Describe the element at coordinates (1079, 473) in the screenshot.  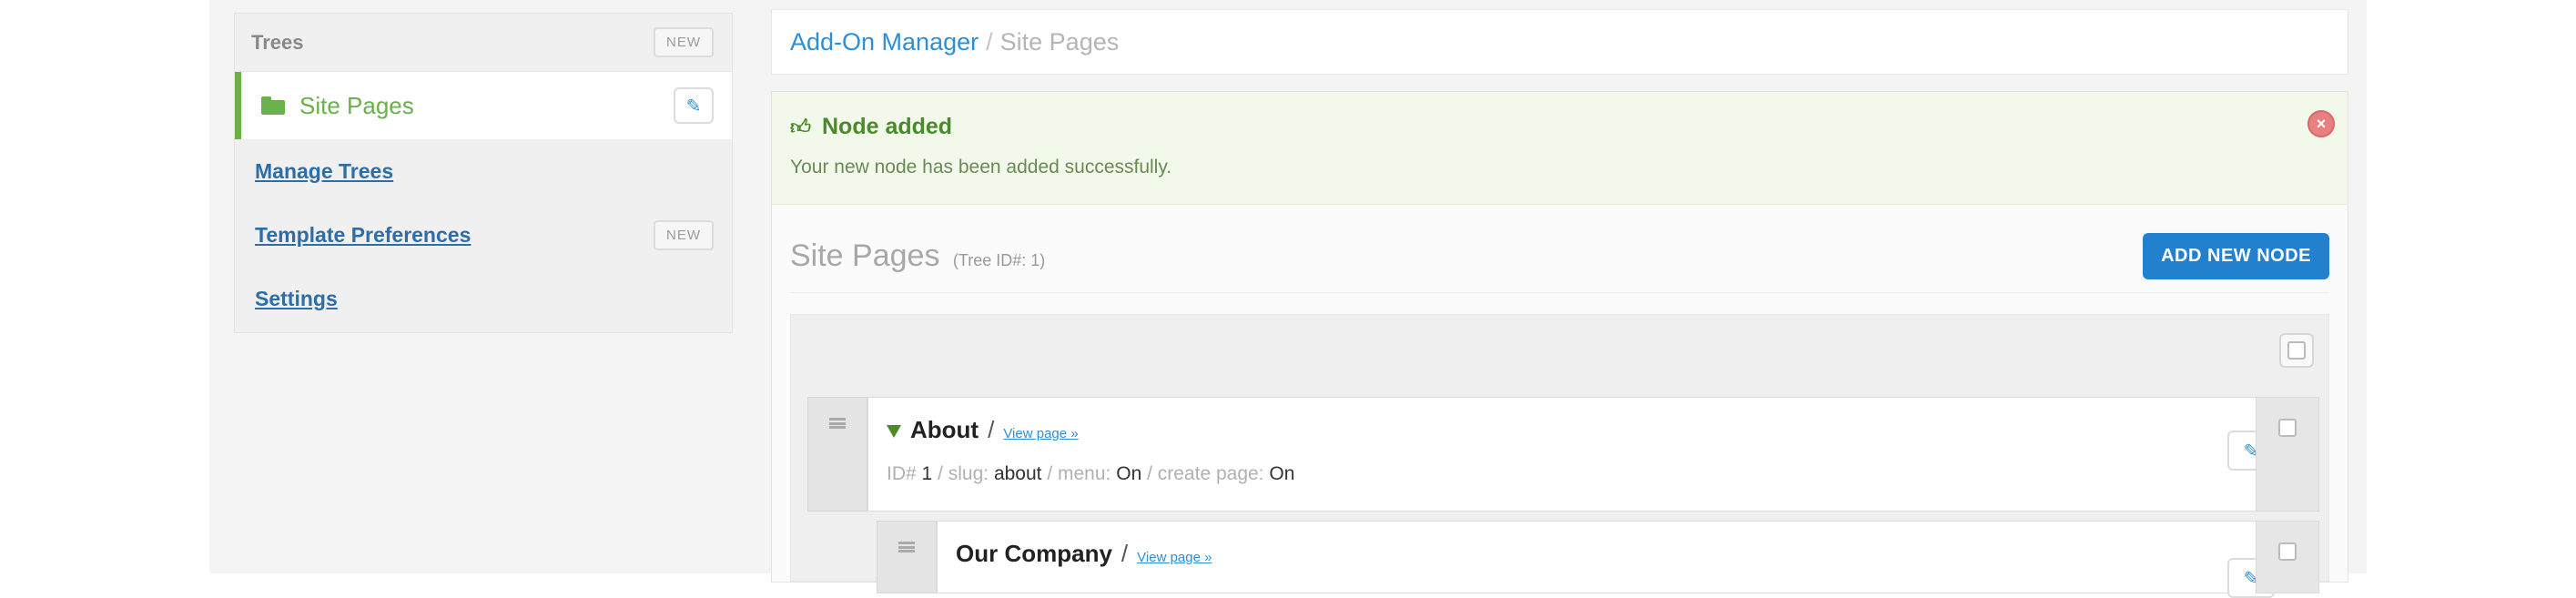
I see `menu-label: / menu:` at that location.